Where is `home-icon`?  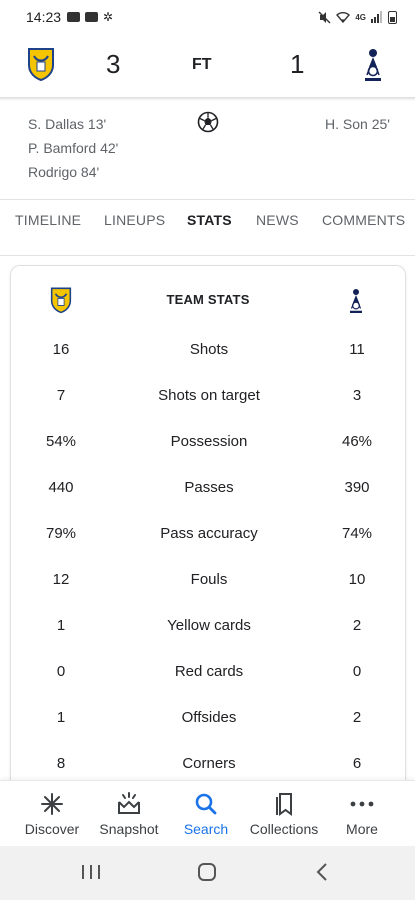
home-icon is located at coordinates (207, 872).